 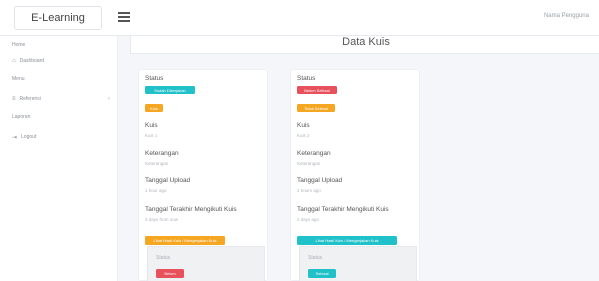 I want to click on sidebar-item-label: Dashboard, so click(x=32, y=61).